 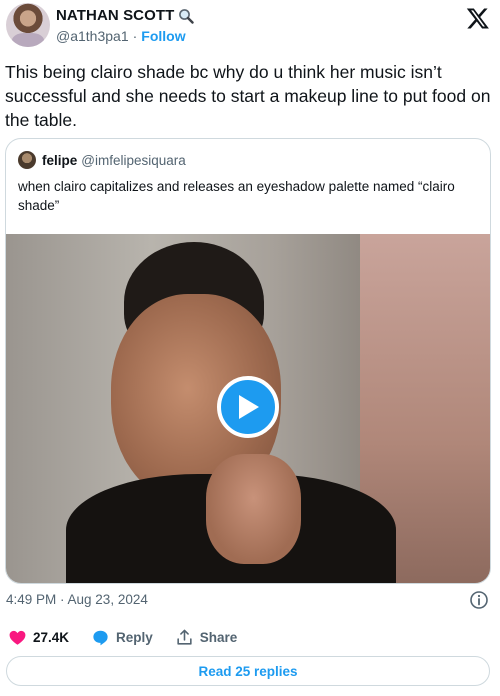 What do you see at coordinates (184, 637) in the screenshot?
I see `share-icon` at bounding box center [184, 637].